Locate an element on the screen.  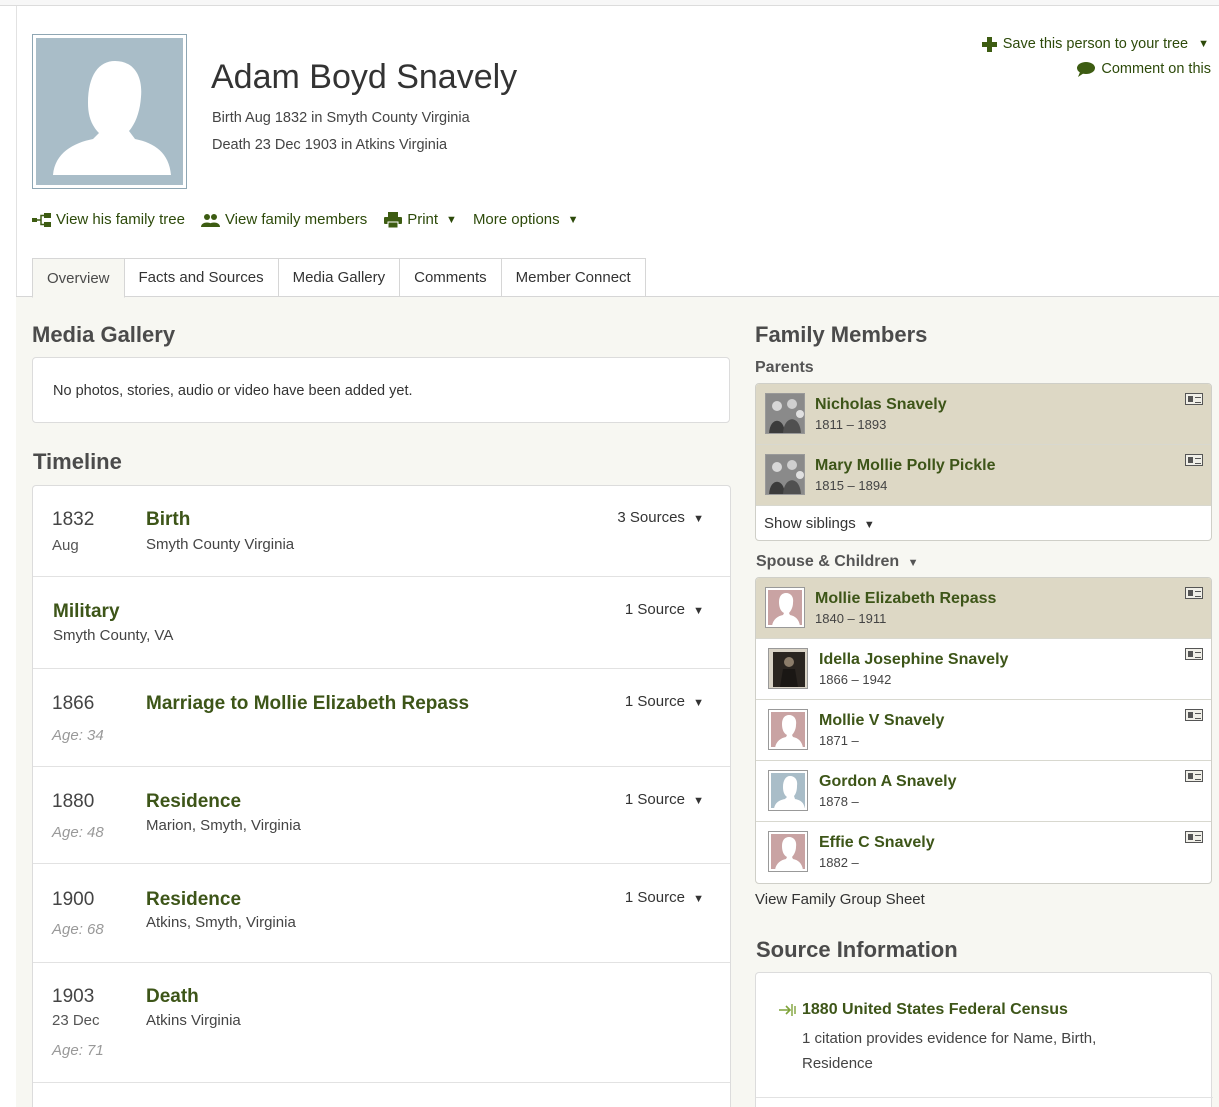
family-member-name: Effie C Snavely is located at coordinates (877, 843).